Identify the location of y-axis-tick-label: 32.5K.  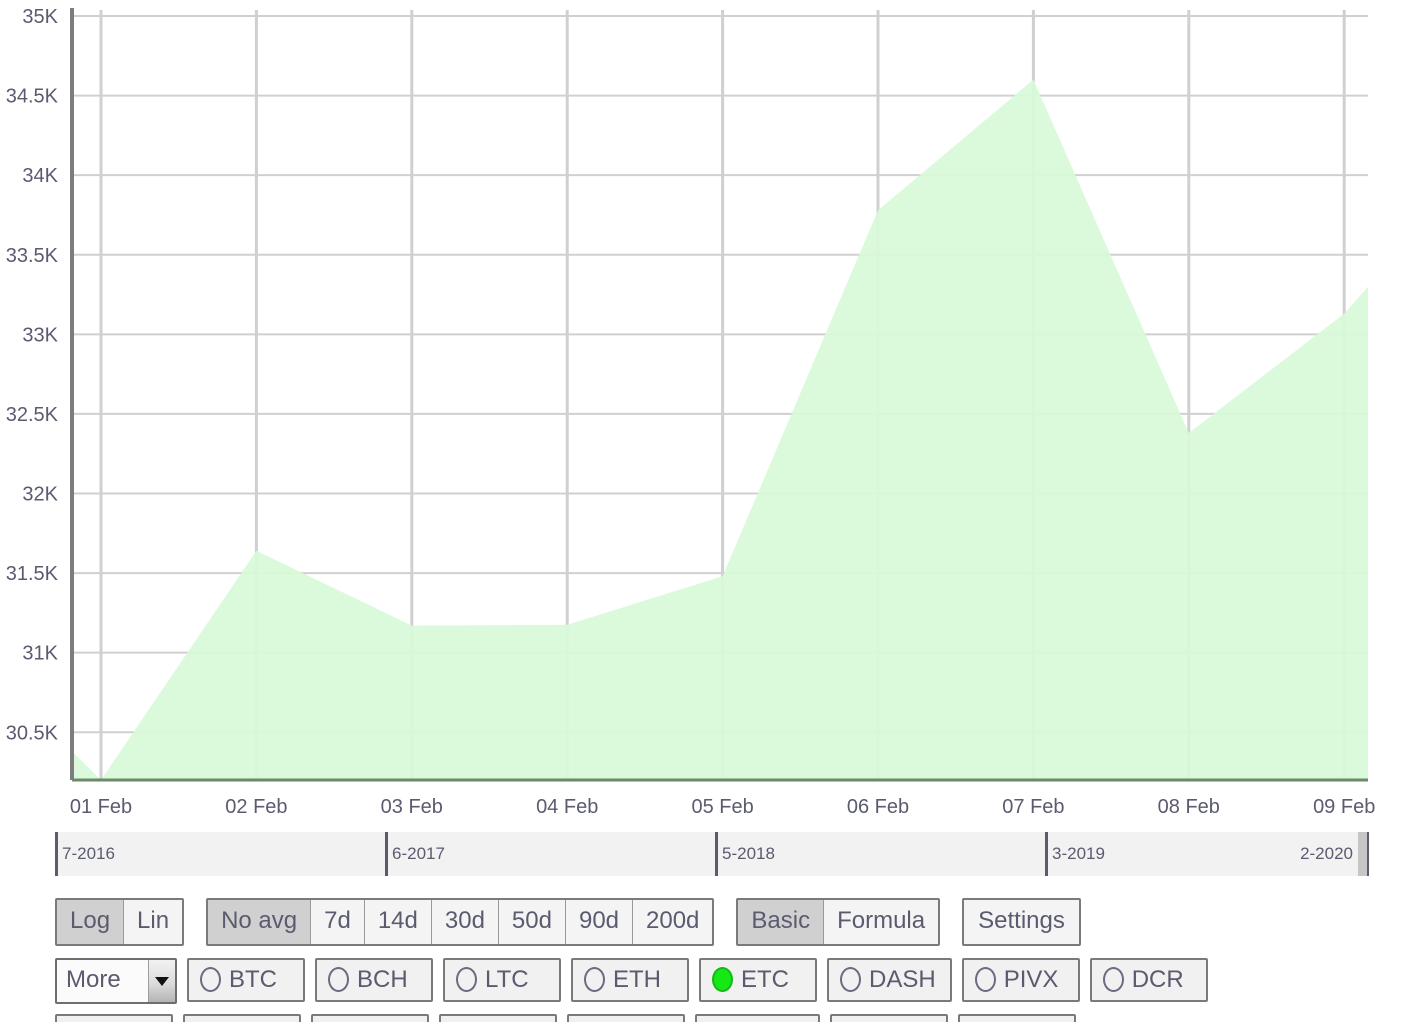
(32, 415).